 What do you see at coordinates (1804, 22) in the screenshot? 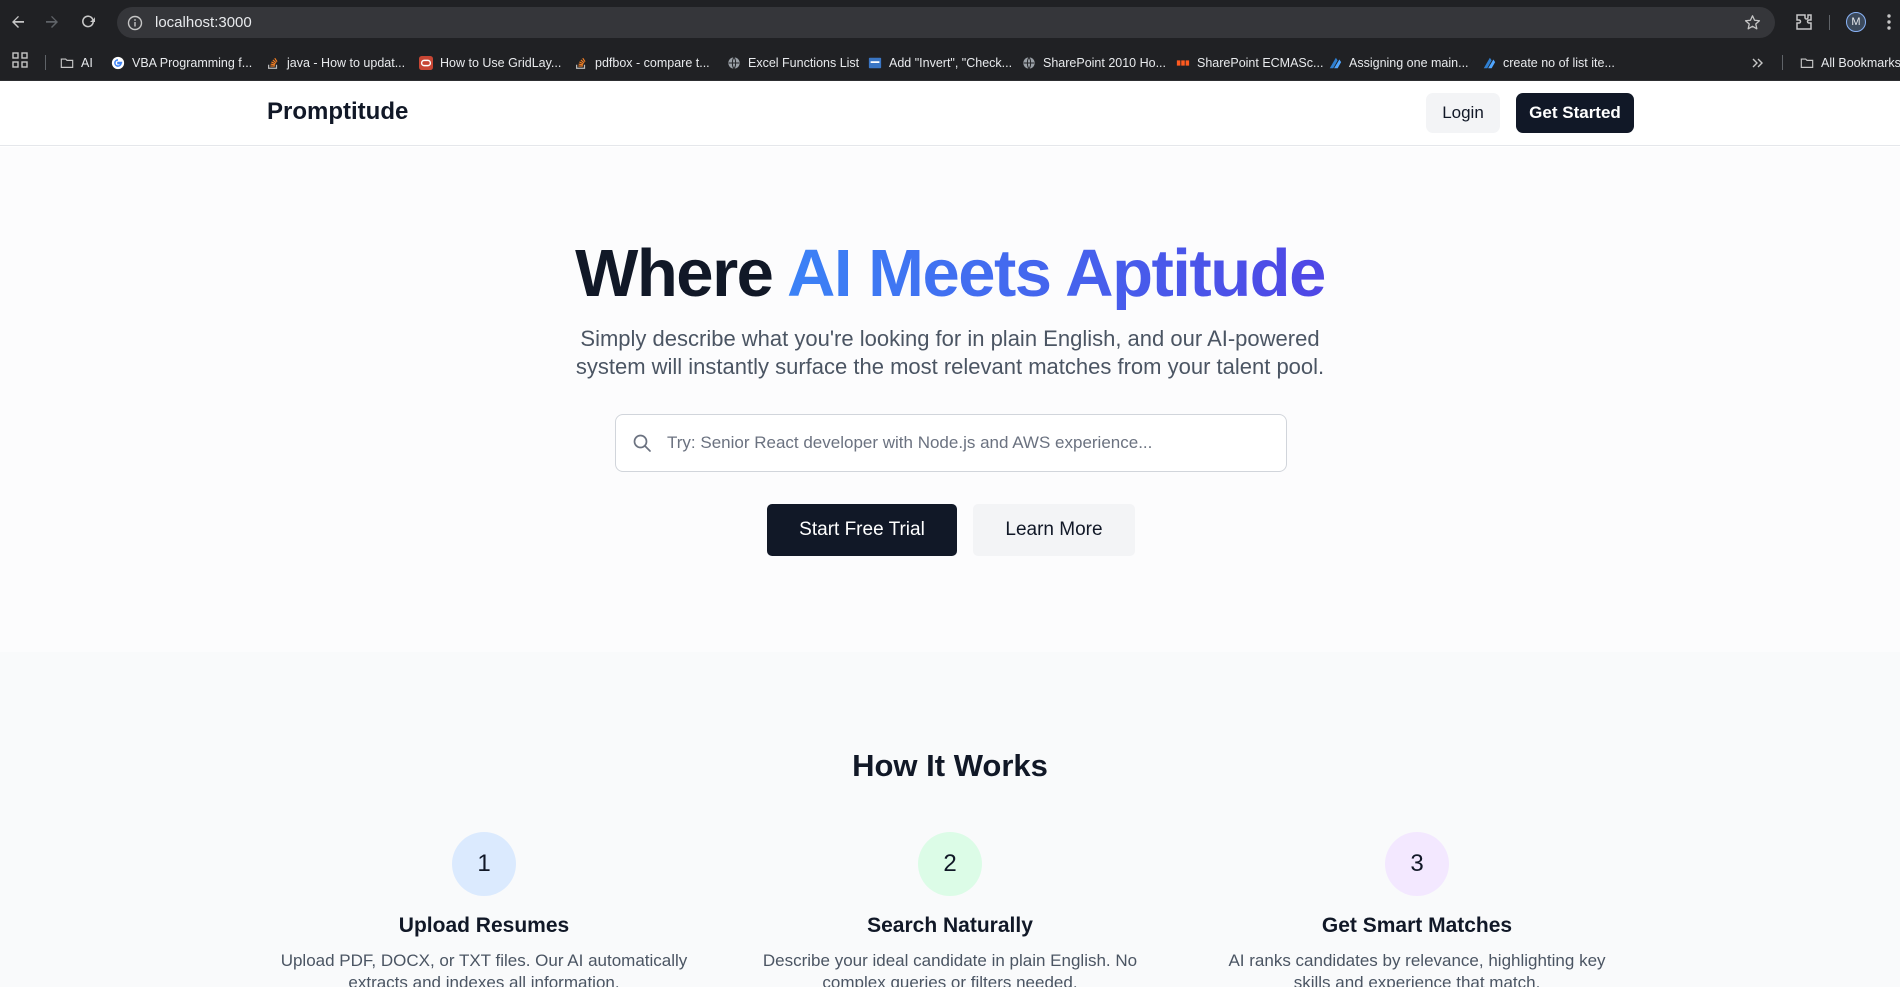
I see `extensions-puzzle-icon` at bounding box center [1804, 22].